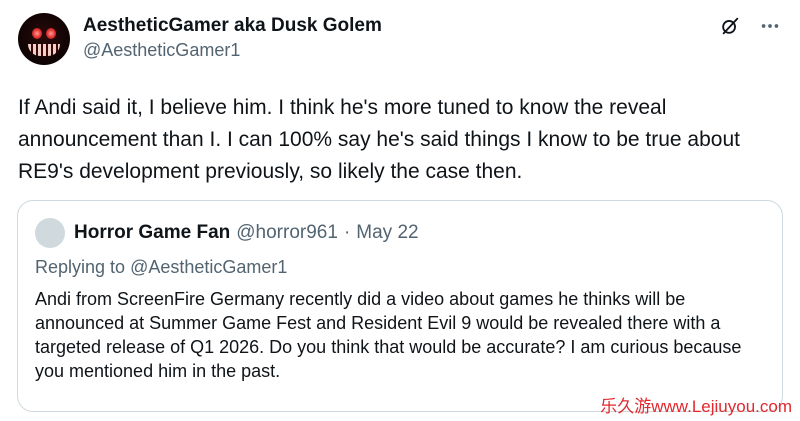  I want to click on avatar-mouth, so click(44, 50).